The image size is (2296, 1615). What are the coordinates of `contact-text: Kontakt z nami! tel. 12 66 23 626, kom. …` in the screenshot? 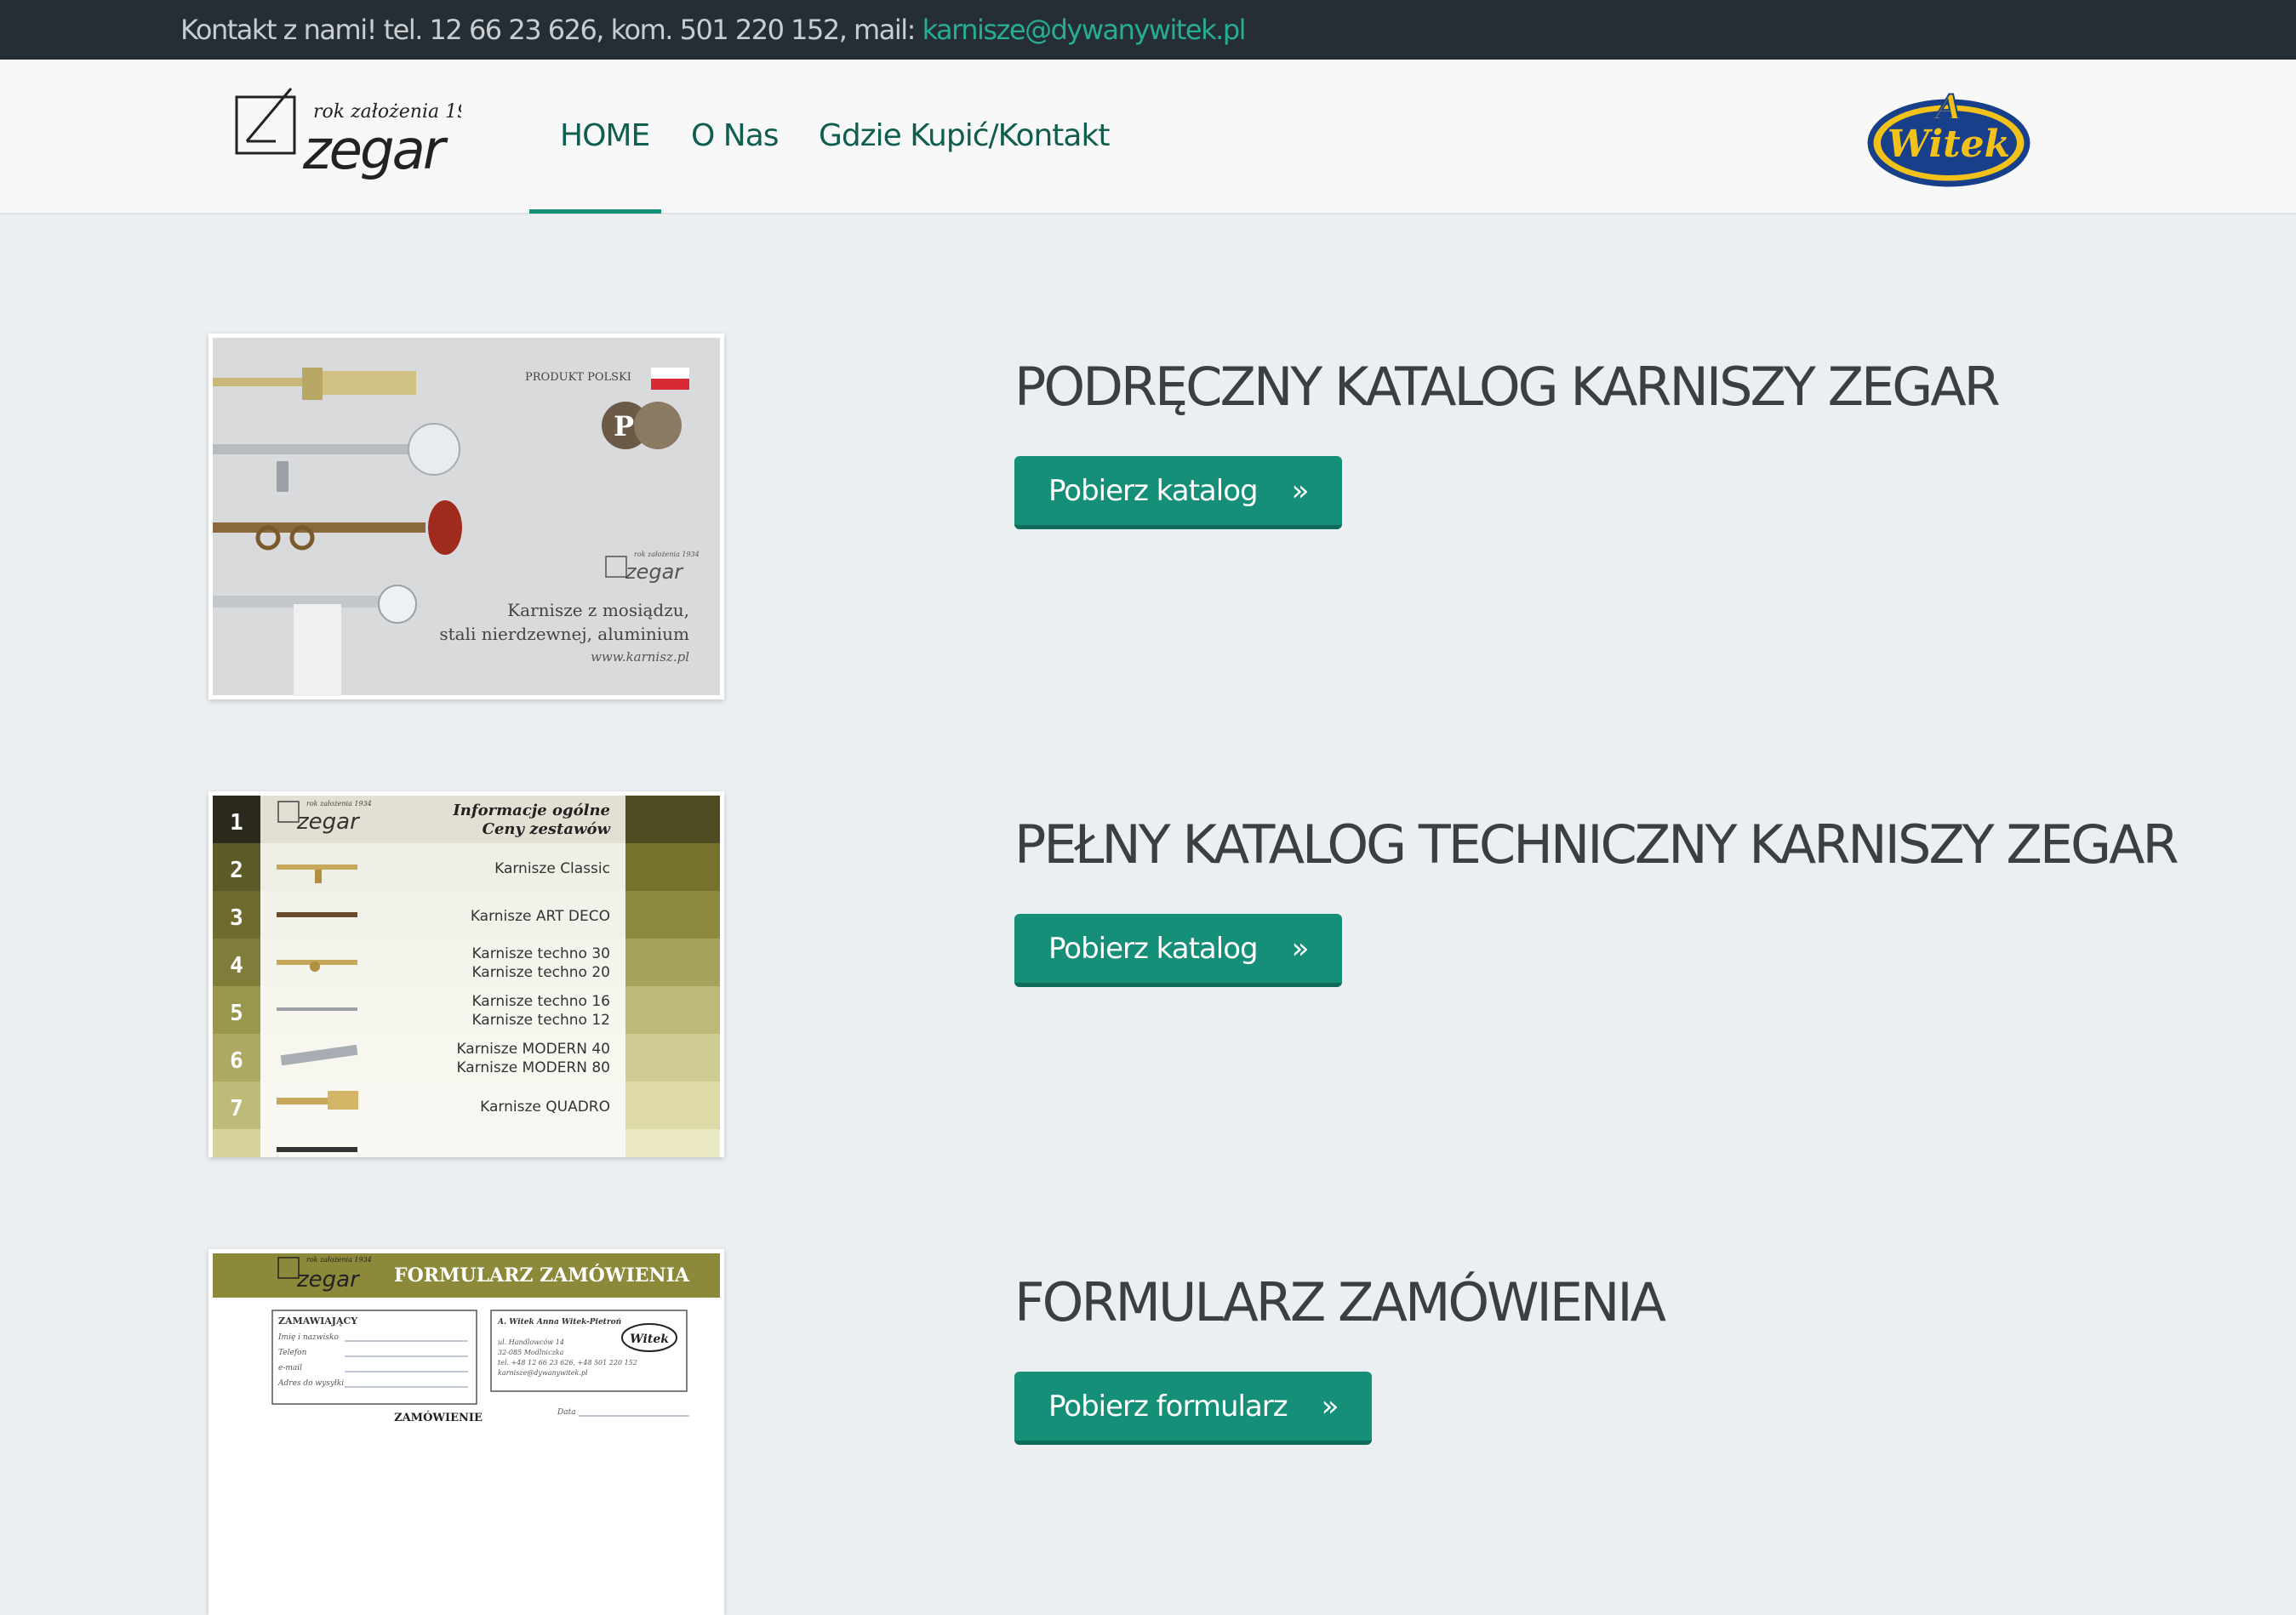 It's located at (551, 30).